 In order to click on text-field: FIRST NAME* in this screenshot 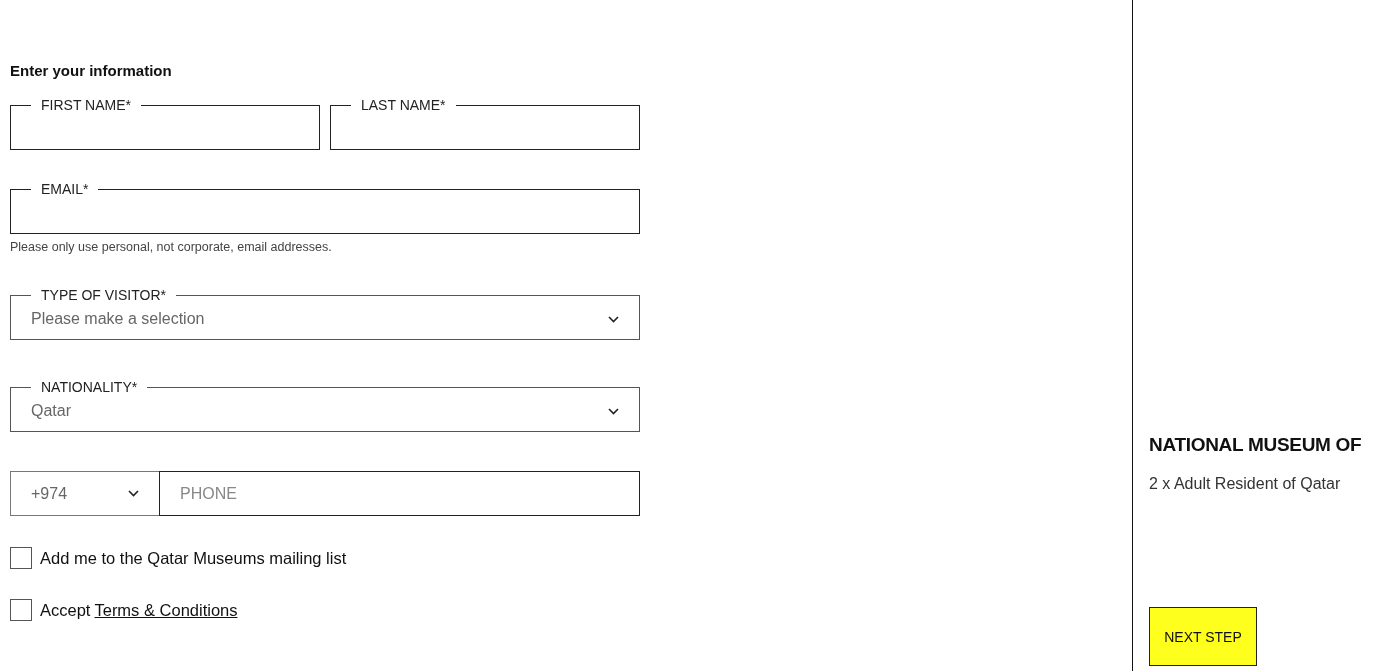, I will do `click(165, 123)`.